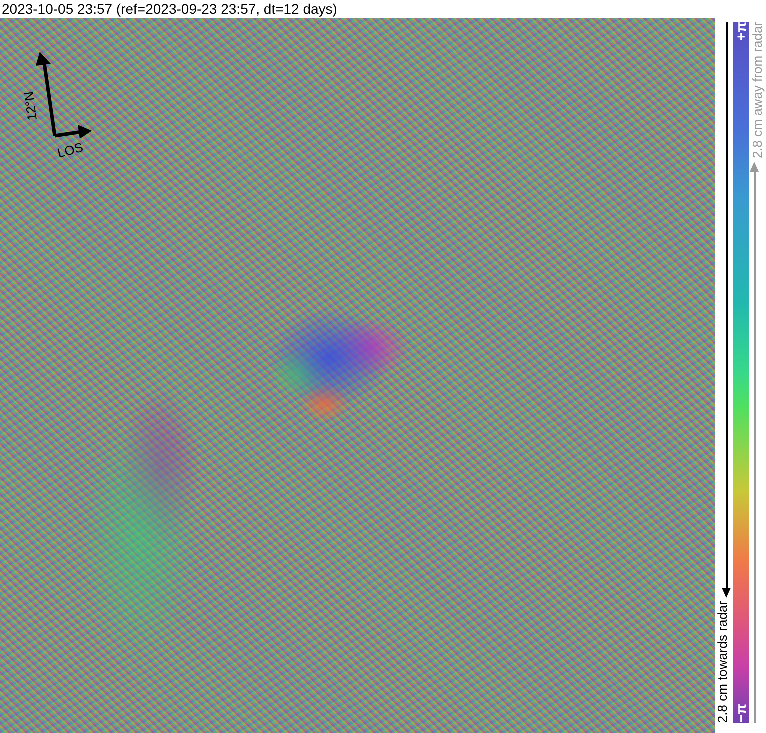 The height and width of the screenshot is (733, 766). Describe the element at coordinates (30, 106) in the screenshot. I see `north-label: 12°N` at that location.